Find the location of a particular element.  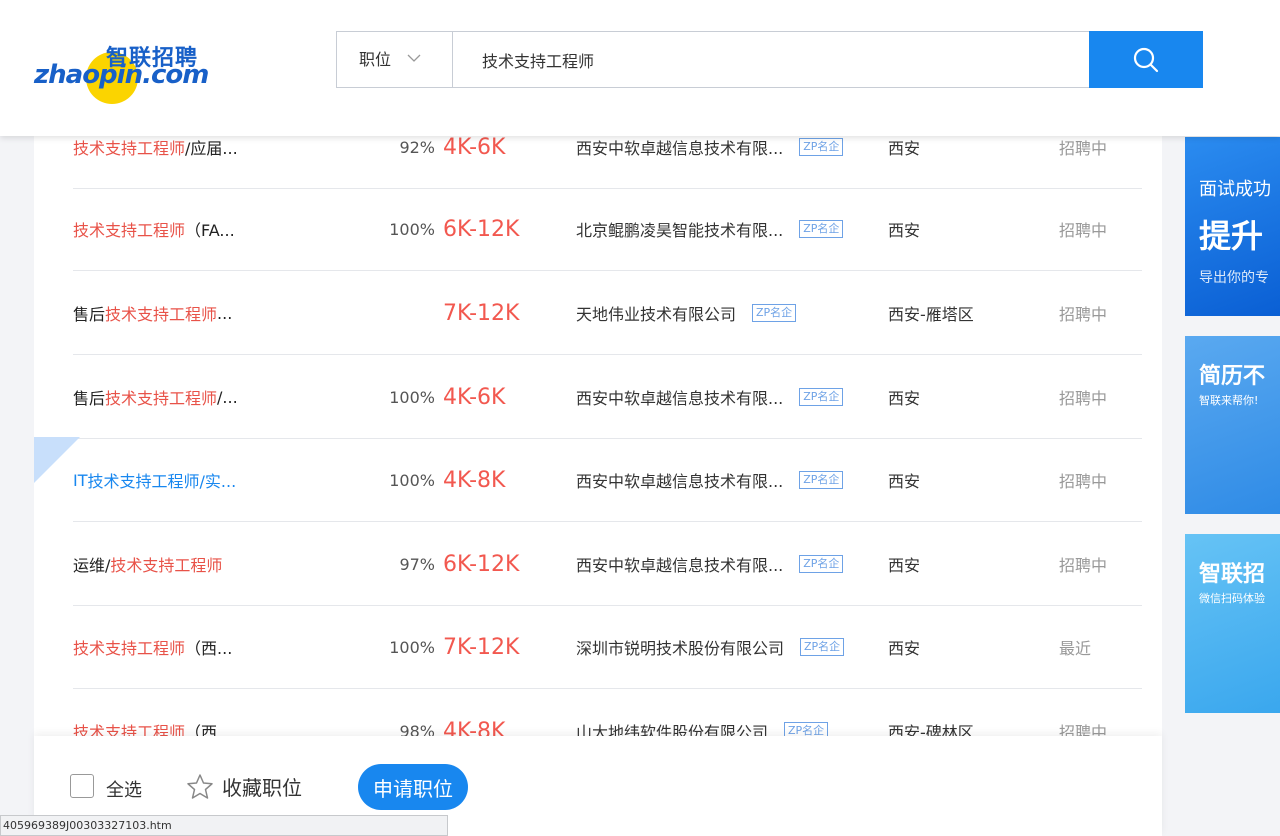

match-percent is located at coordinates (404, 313).